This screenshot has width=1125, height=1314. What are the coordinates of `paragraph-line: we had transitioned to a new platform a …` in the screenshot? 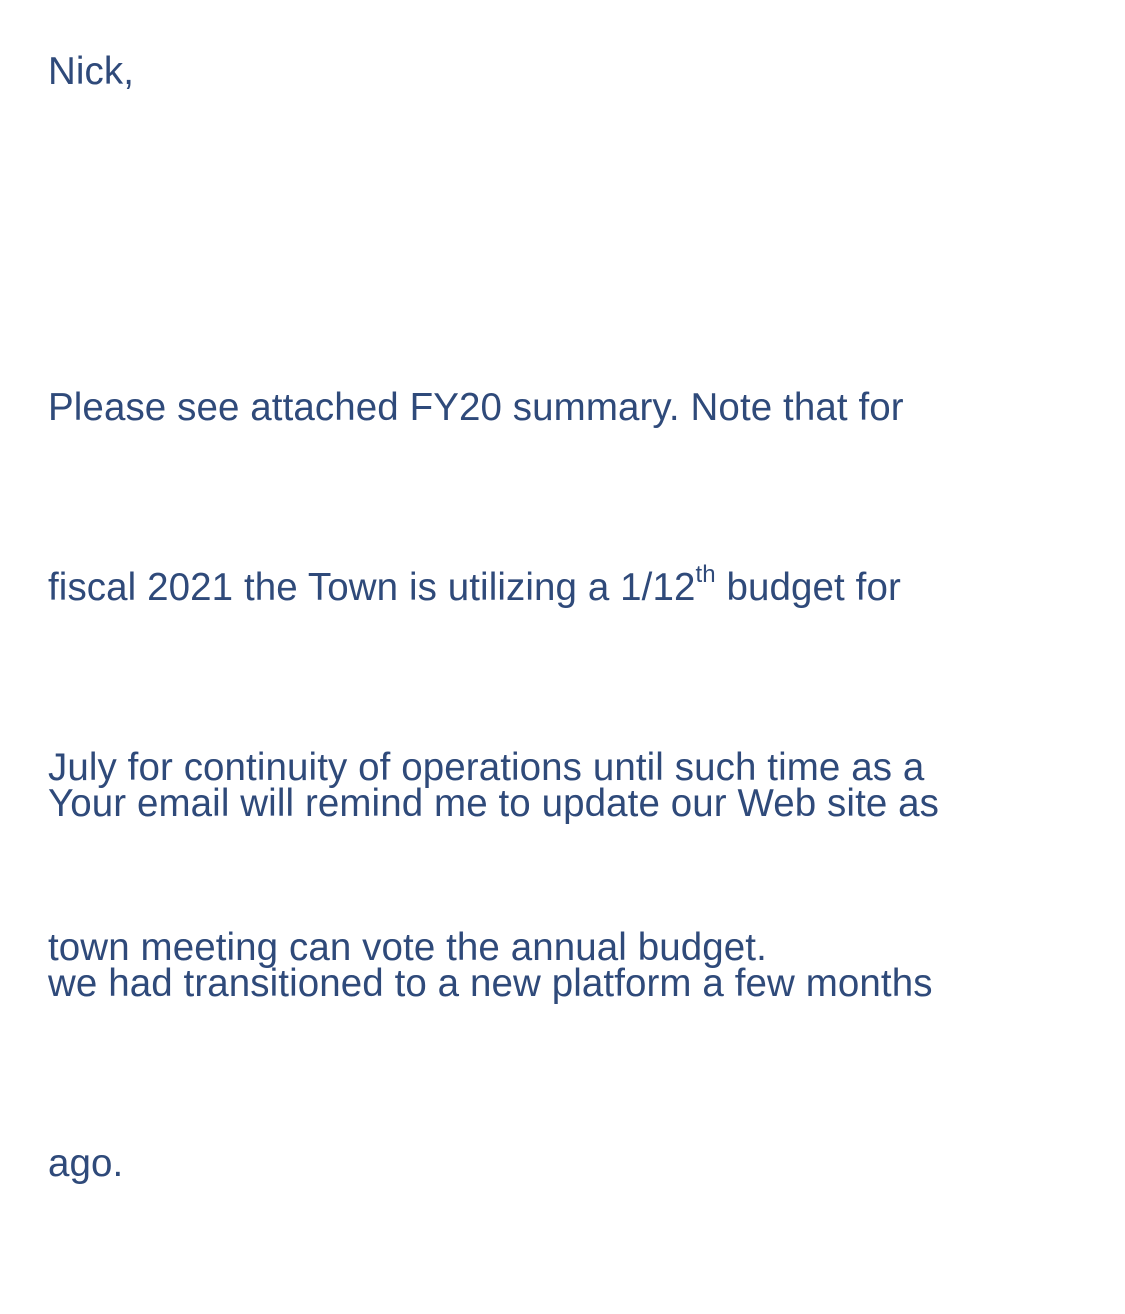 It's located at (490, 983).